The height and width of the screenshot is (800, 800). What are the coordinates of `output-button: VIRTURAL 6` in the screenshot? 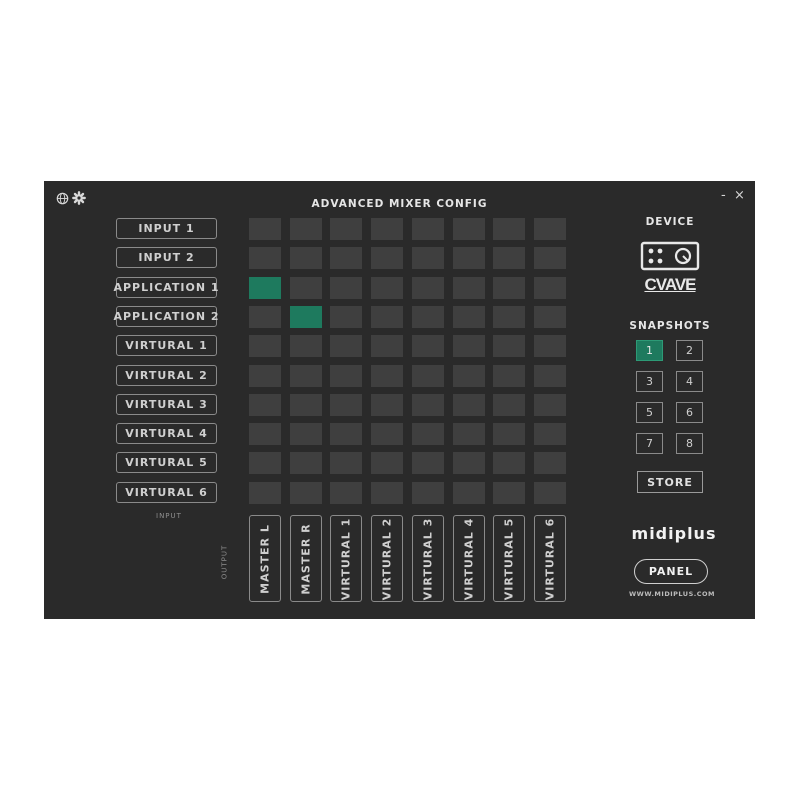 It's located at (549, 558).